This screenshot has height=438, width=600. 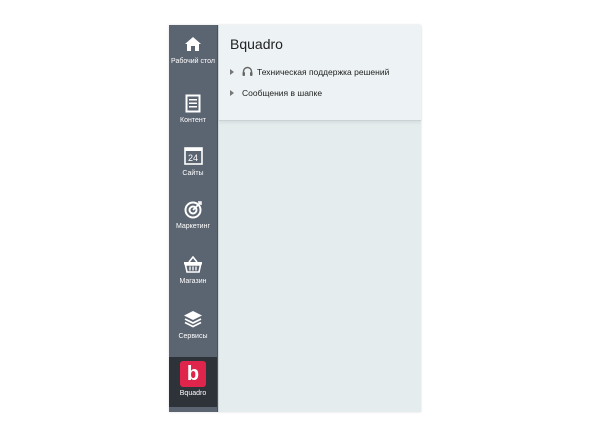 I want to click on layers-icon, so click(x=193, y=319).